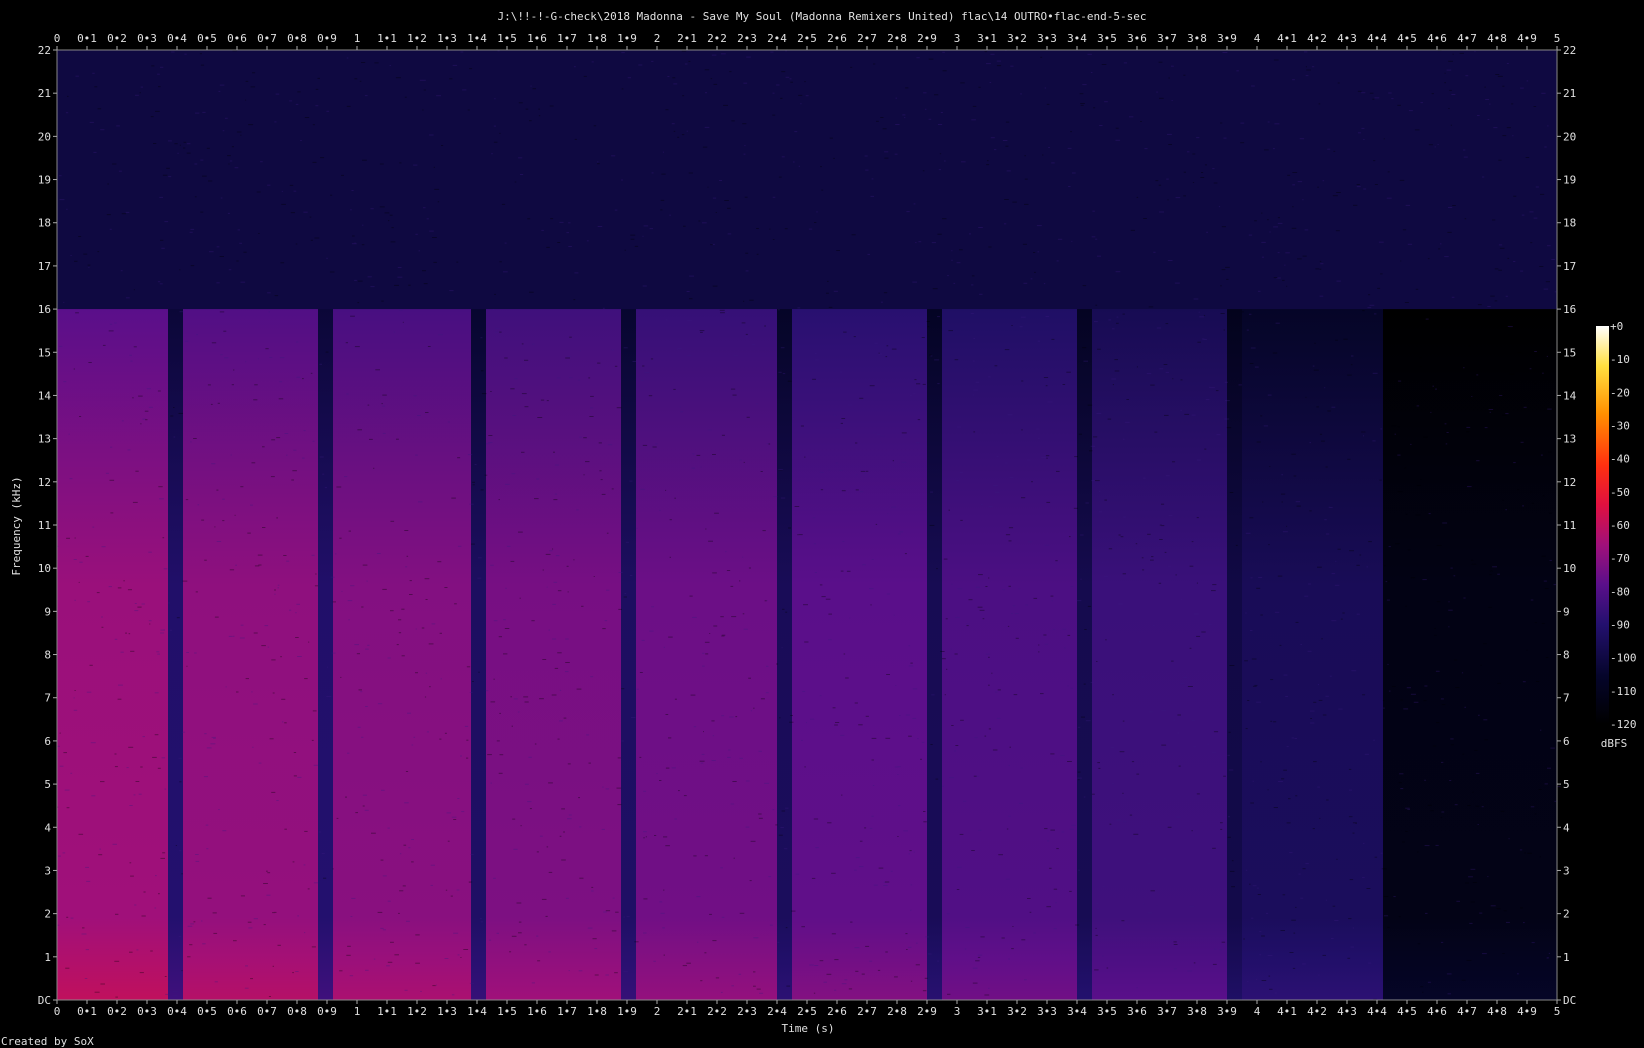 The image size is (1644, 1048). I want to click on y-tick-label: 18, so click(1569, 223).